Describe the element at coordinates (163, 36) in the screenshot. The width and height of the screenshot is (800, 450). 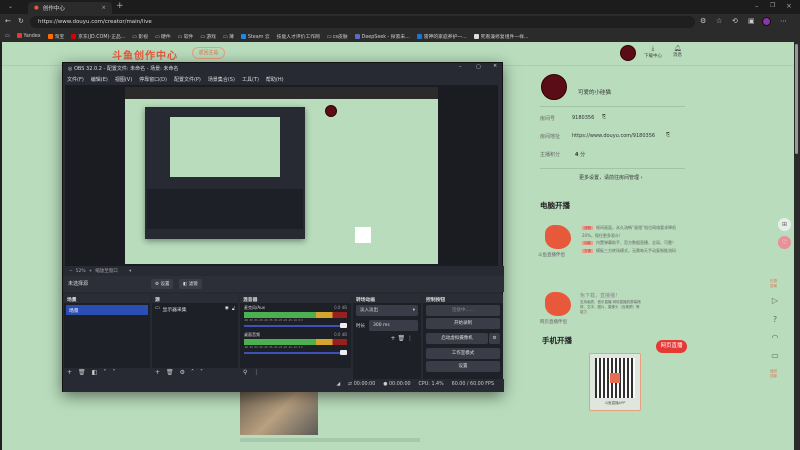
I see `bookmark-folder: ▭ 硬件` at that location.